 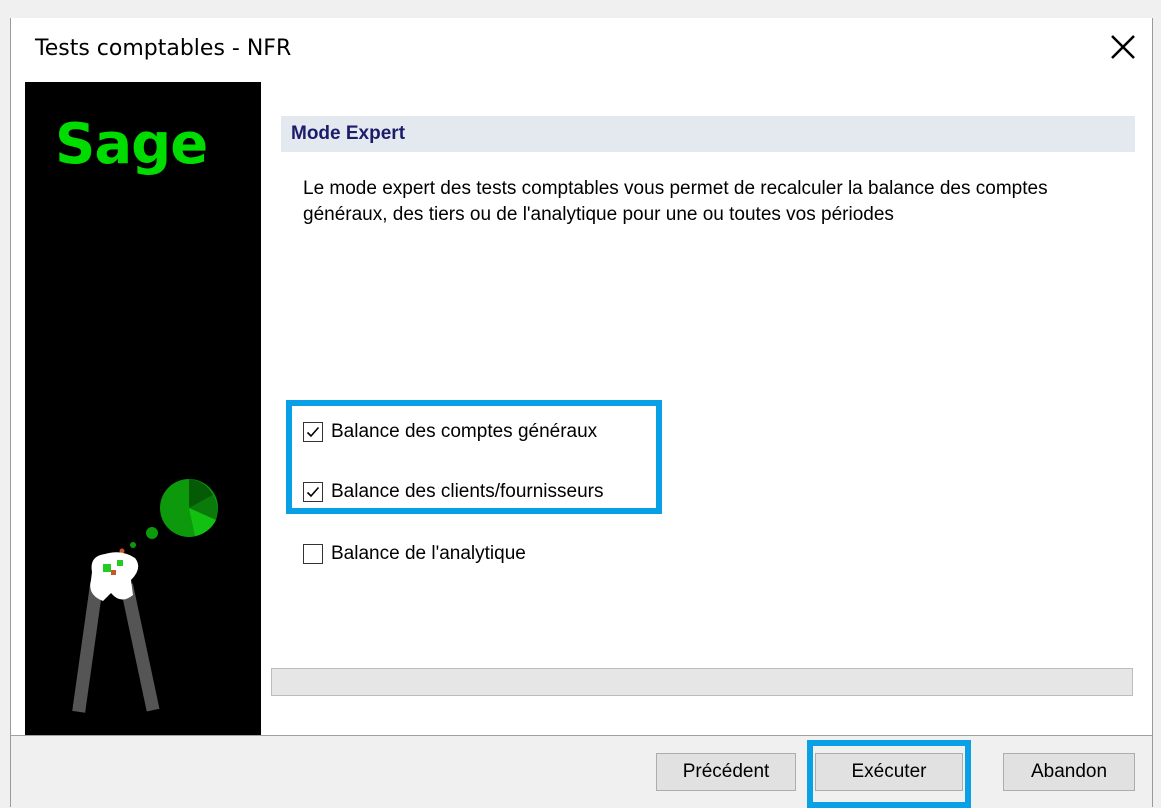 I want to click on close-button, so click(x=1123, y=49).